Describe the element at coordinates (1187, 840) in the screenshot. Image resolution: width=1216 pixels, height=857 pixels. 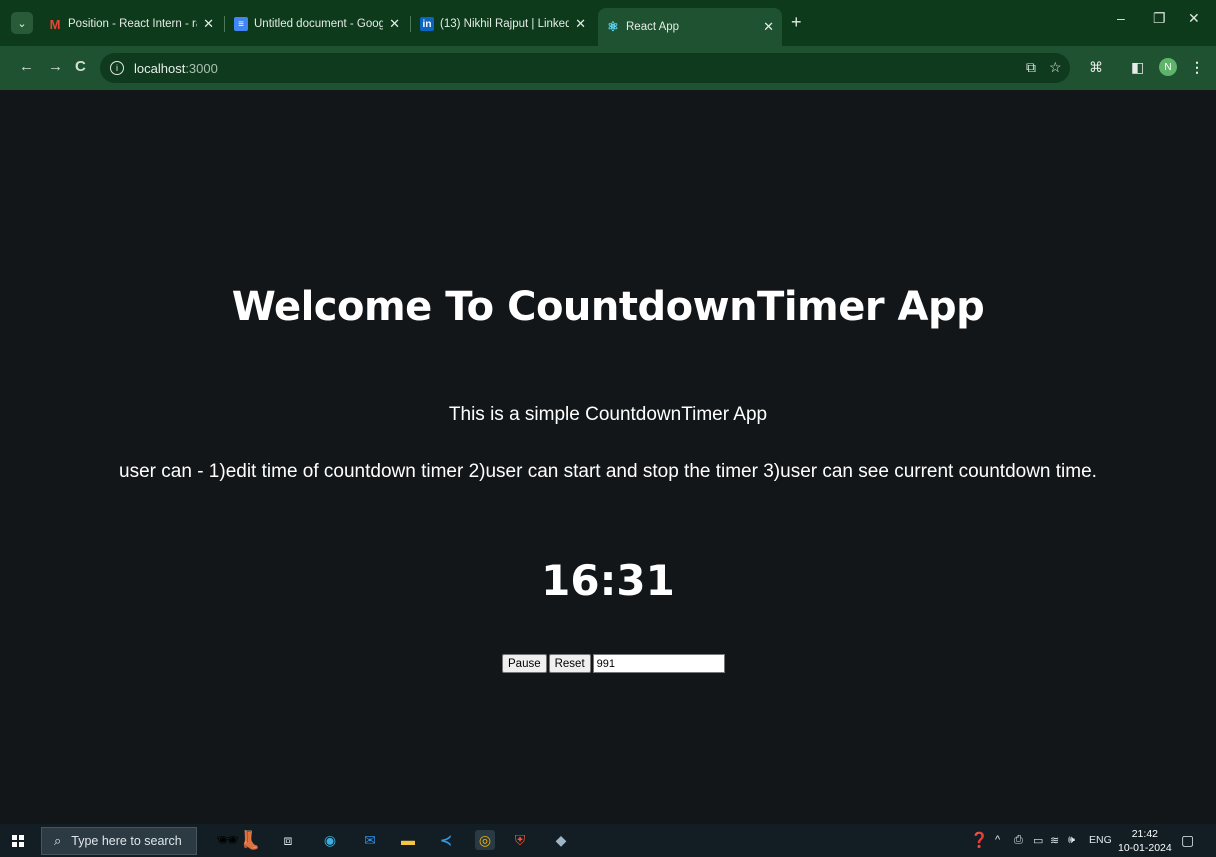
I see `notification-icon: ▢` at that location.